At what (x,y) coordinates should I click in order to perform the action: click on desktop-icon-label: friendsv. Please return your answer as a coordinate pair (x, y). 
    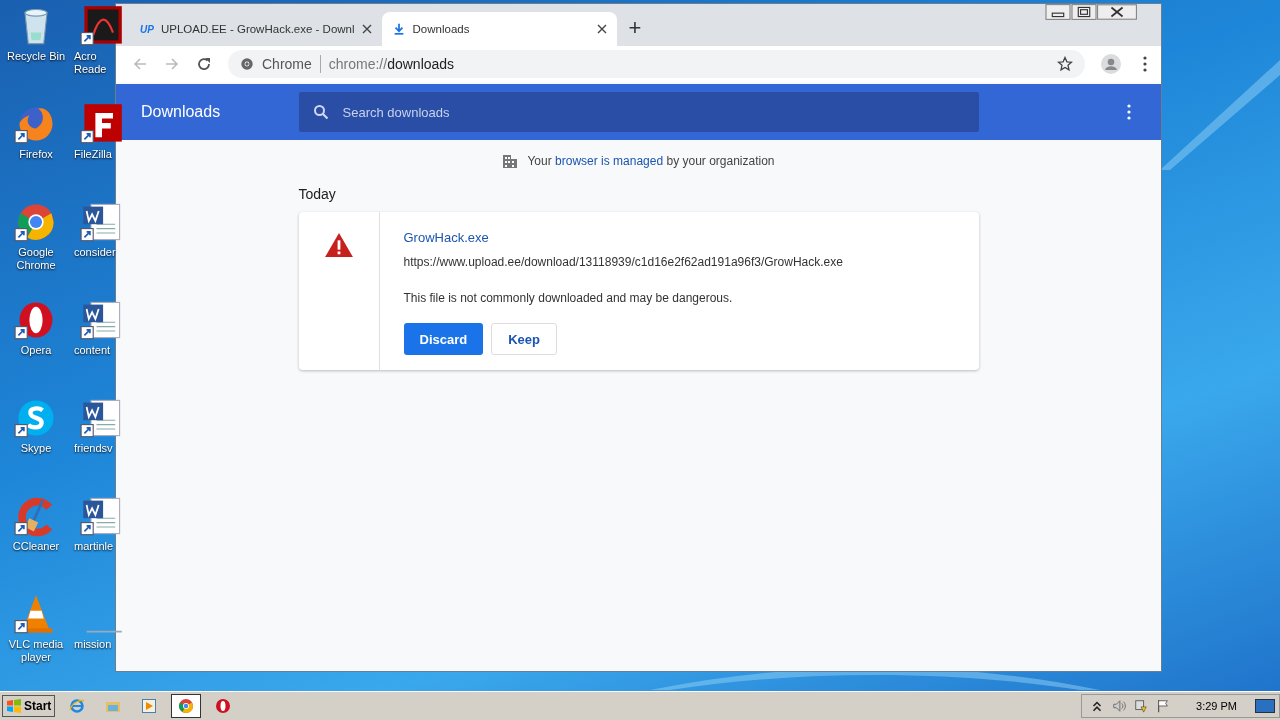
    Looking at the image, I should click on (93, 448).